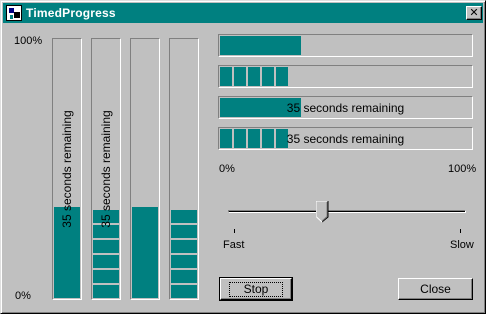  I want to click on close-window-icon: ✕, so click(474, 13).